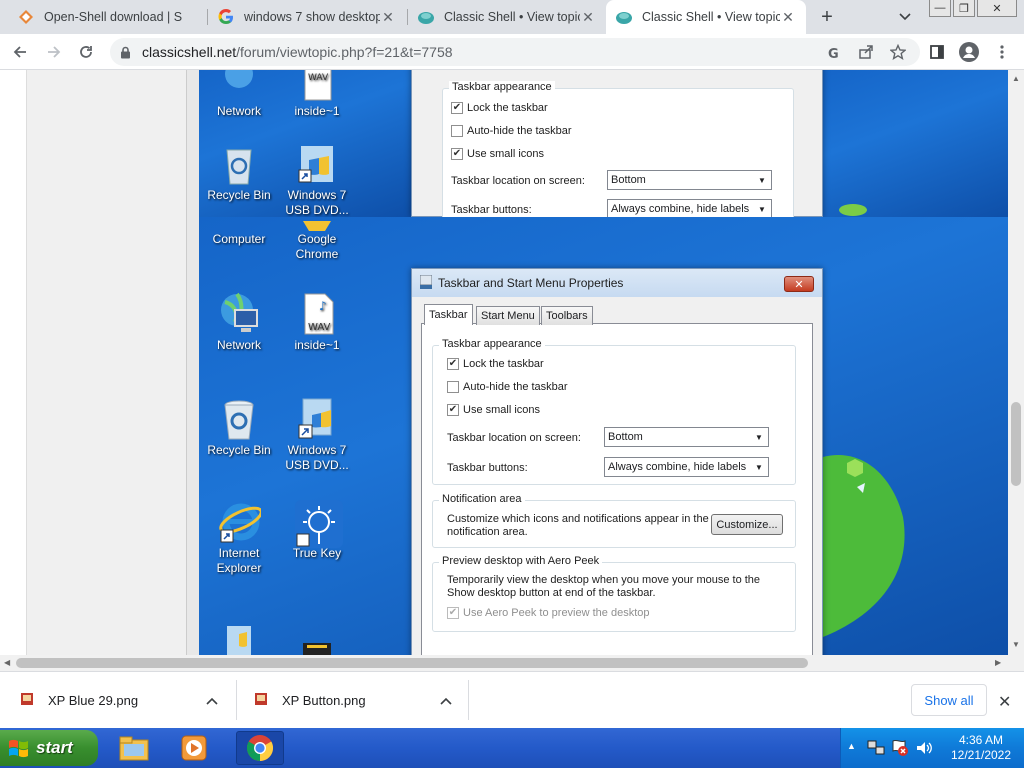 This screenshot has height=768, width=1024. What do you see at coordinates (20, 52) in the screenshot?
I see `back-button` at bounding box center [20, 52].